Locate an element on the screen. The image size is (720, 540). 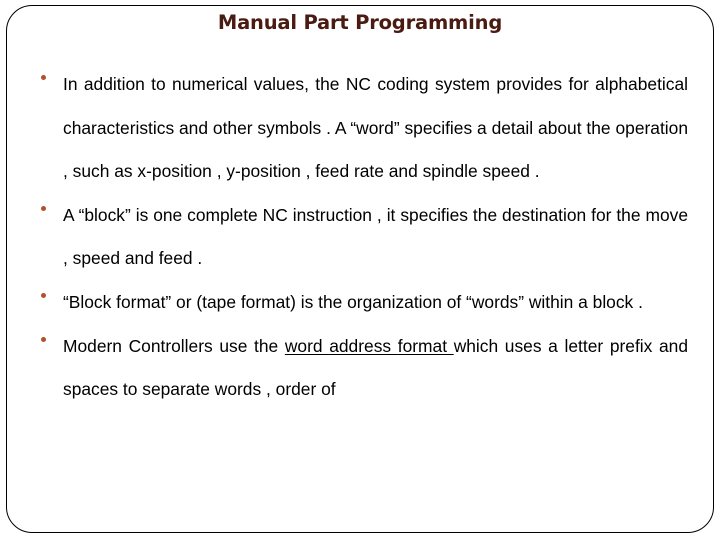
emphasis-format: format is located at coordinates (425, 345).